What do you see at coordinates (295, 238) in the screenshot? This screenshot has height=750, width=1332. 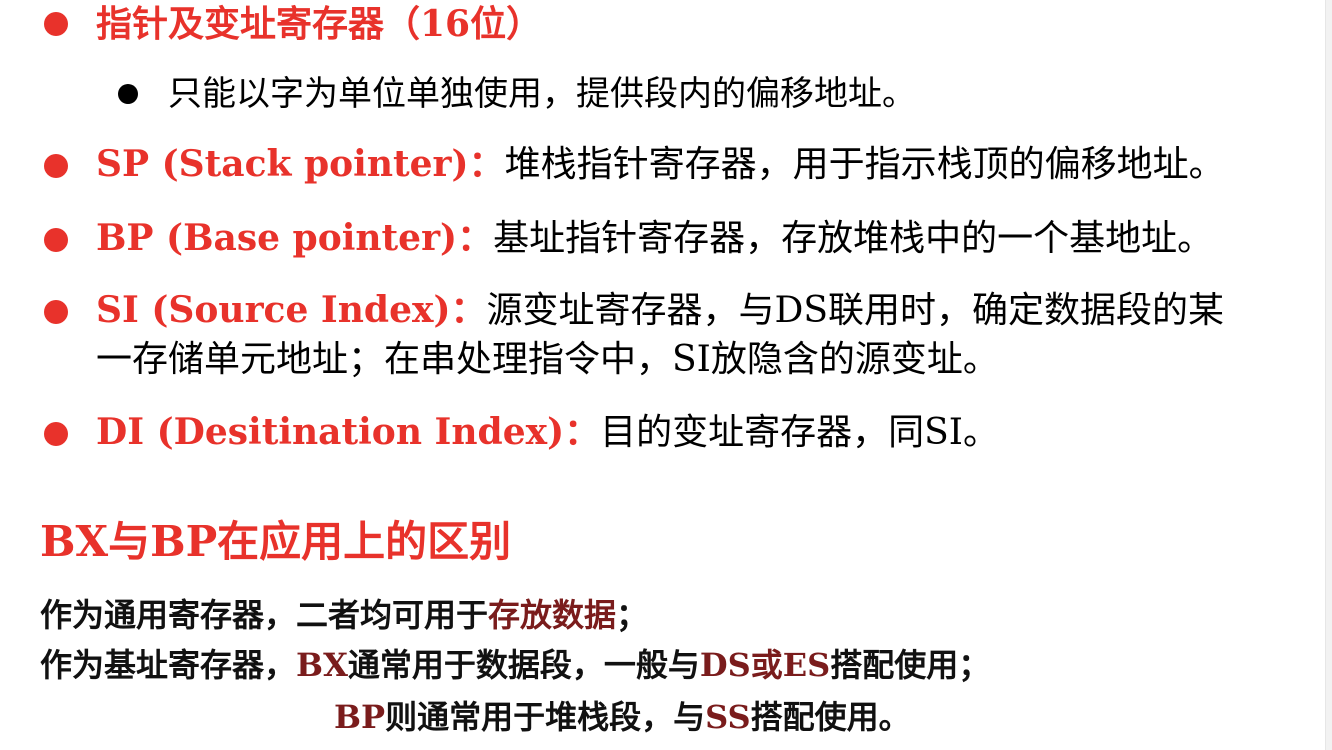 I see `bp-label: BP (Base pointer)：` at bounding box center [295, 238].